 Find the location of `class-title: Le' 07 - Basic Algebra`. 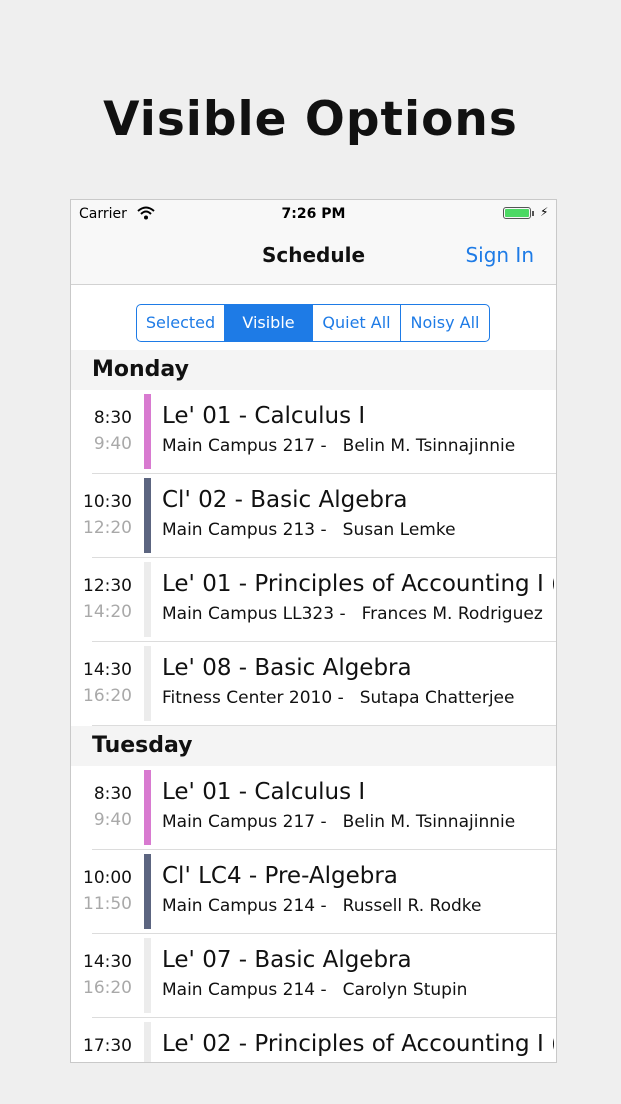

class-title: Le' 07 - Basic Algebra is located at coordinates (287, 960).